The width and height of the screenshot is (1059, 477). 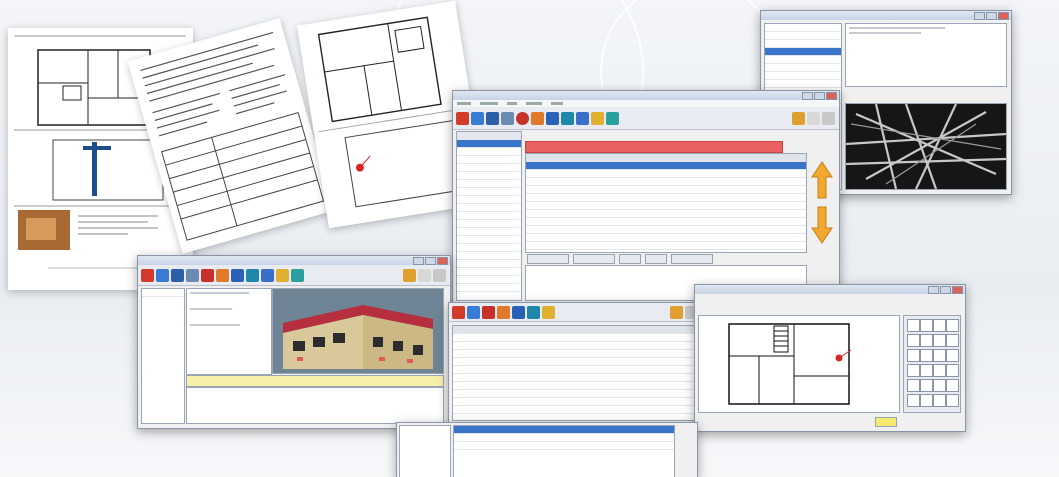 I want to click on print-icon, so click(x=192, y=275).